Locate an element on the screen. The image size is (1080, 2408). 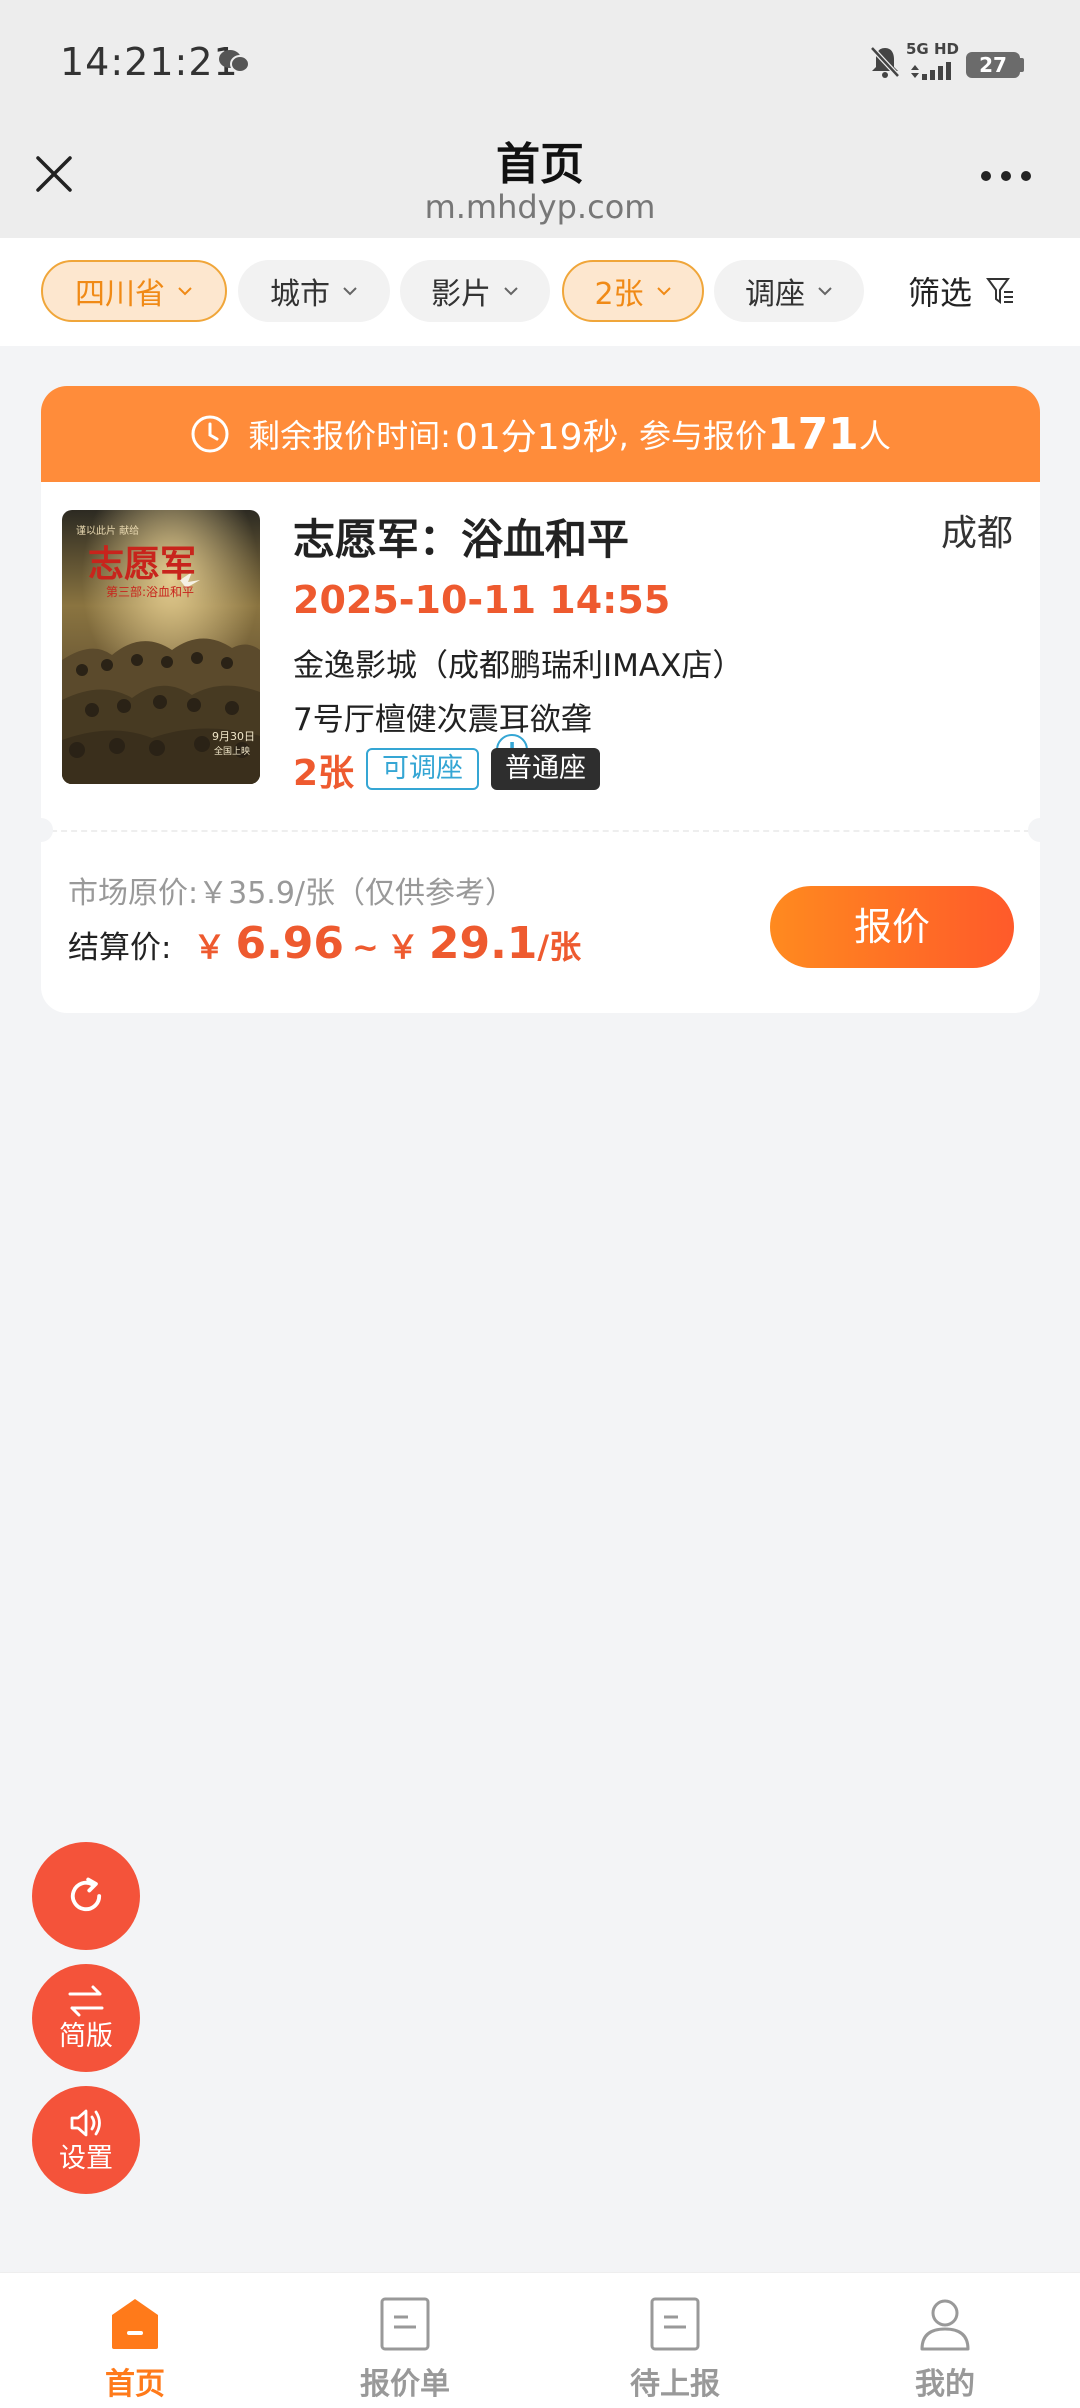
refresh-icon is located at coordinates (86, 1894).